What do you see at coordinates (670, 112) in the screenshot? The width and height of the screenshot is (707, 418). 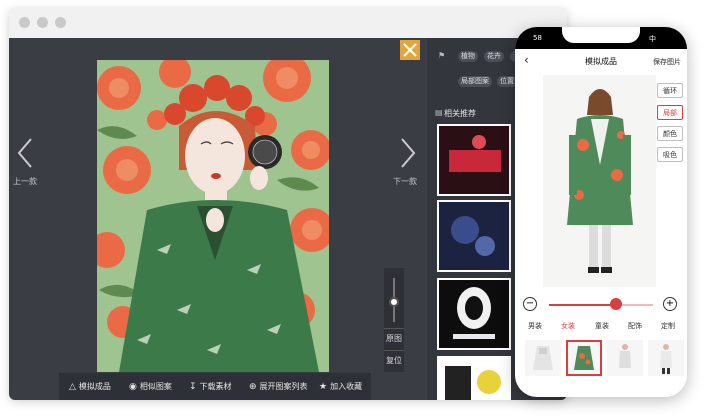 I see `partial-button: 局部` at bounding box center [670, 112].